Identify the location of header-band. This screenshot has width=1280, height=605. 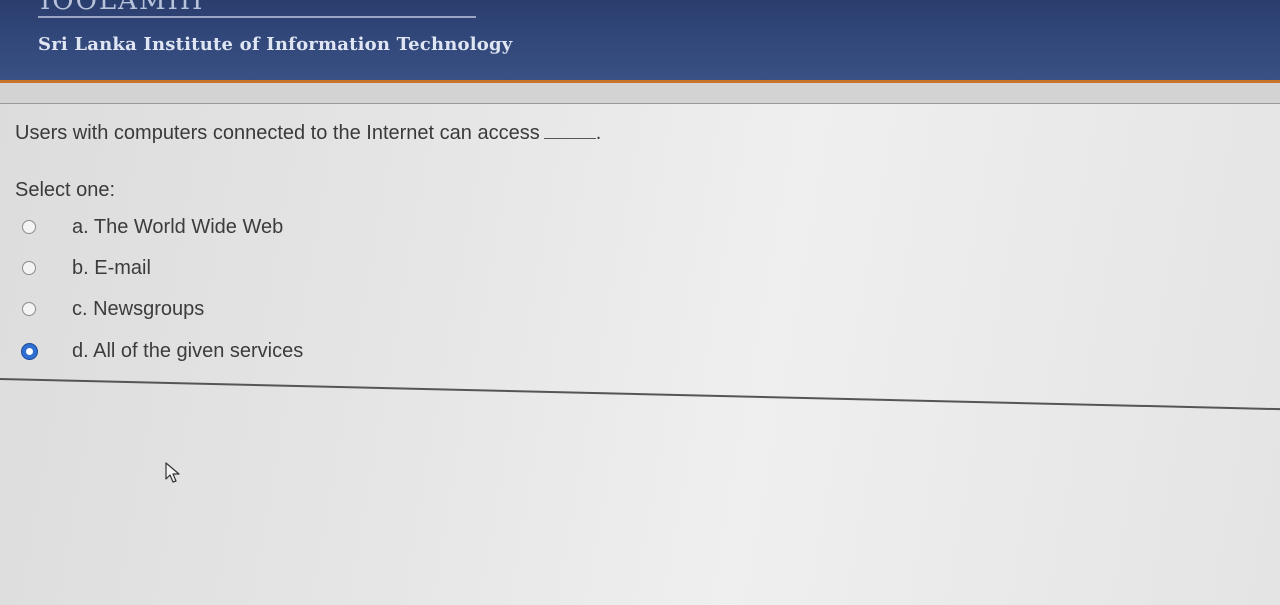
(640, 93).